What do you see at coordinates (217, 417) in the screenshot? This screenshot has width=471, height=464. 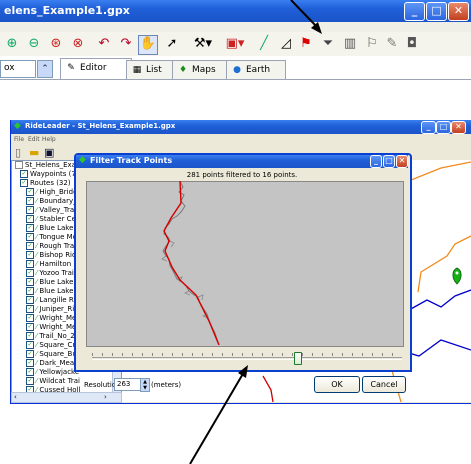 I see `annotation-arrow-bottom` at bounding box center [217, 417].